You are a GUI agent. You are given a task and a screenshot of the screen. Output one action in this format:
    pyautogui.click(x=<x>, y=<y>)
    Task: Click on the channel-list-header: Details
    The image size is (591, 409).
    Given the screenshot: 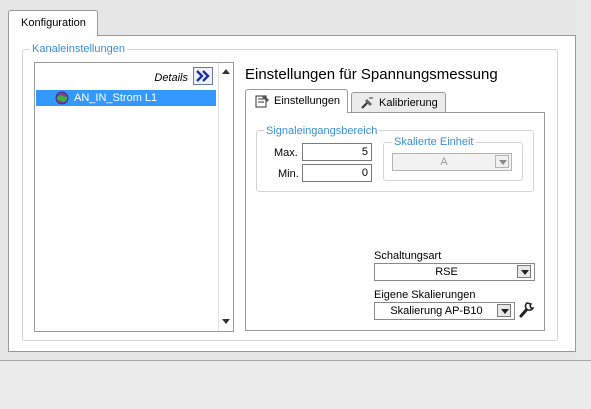 What is the action you would take?
    pyautogui.click(x=126, y=76)
    